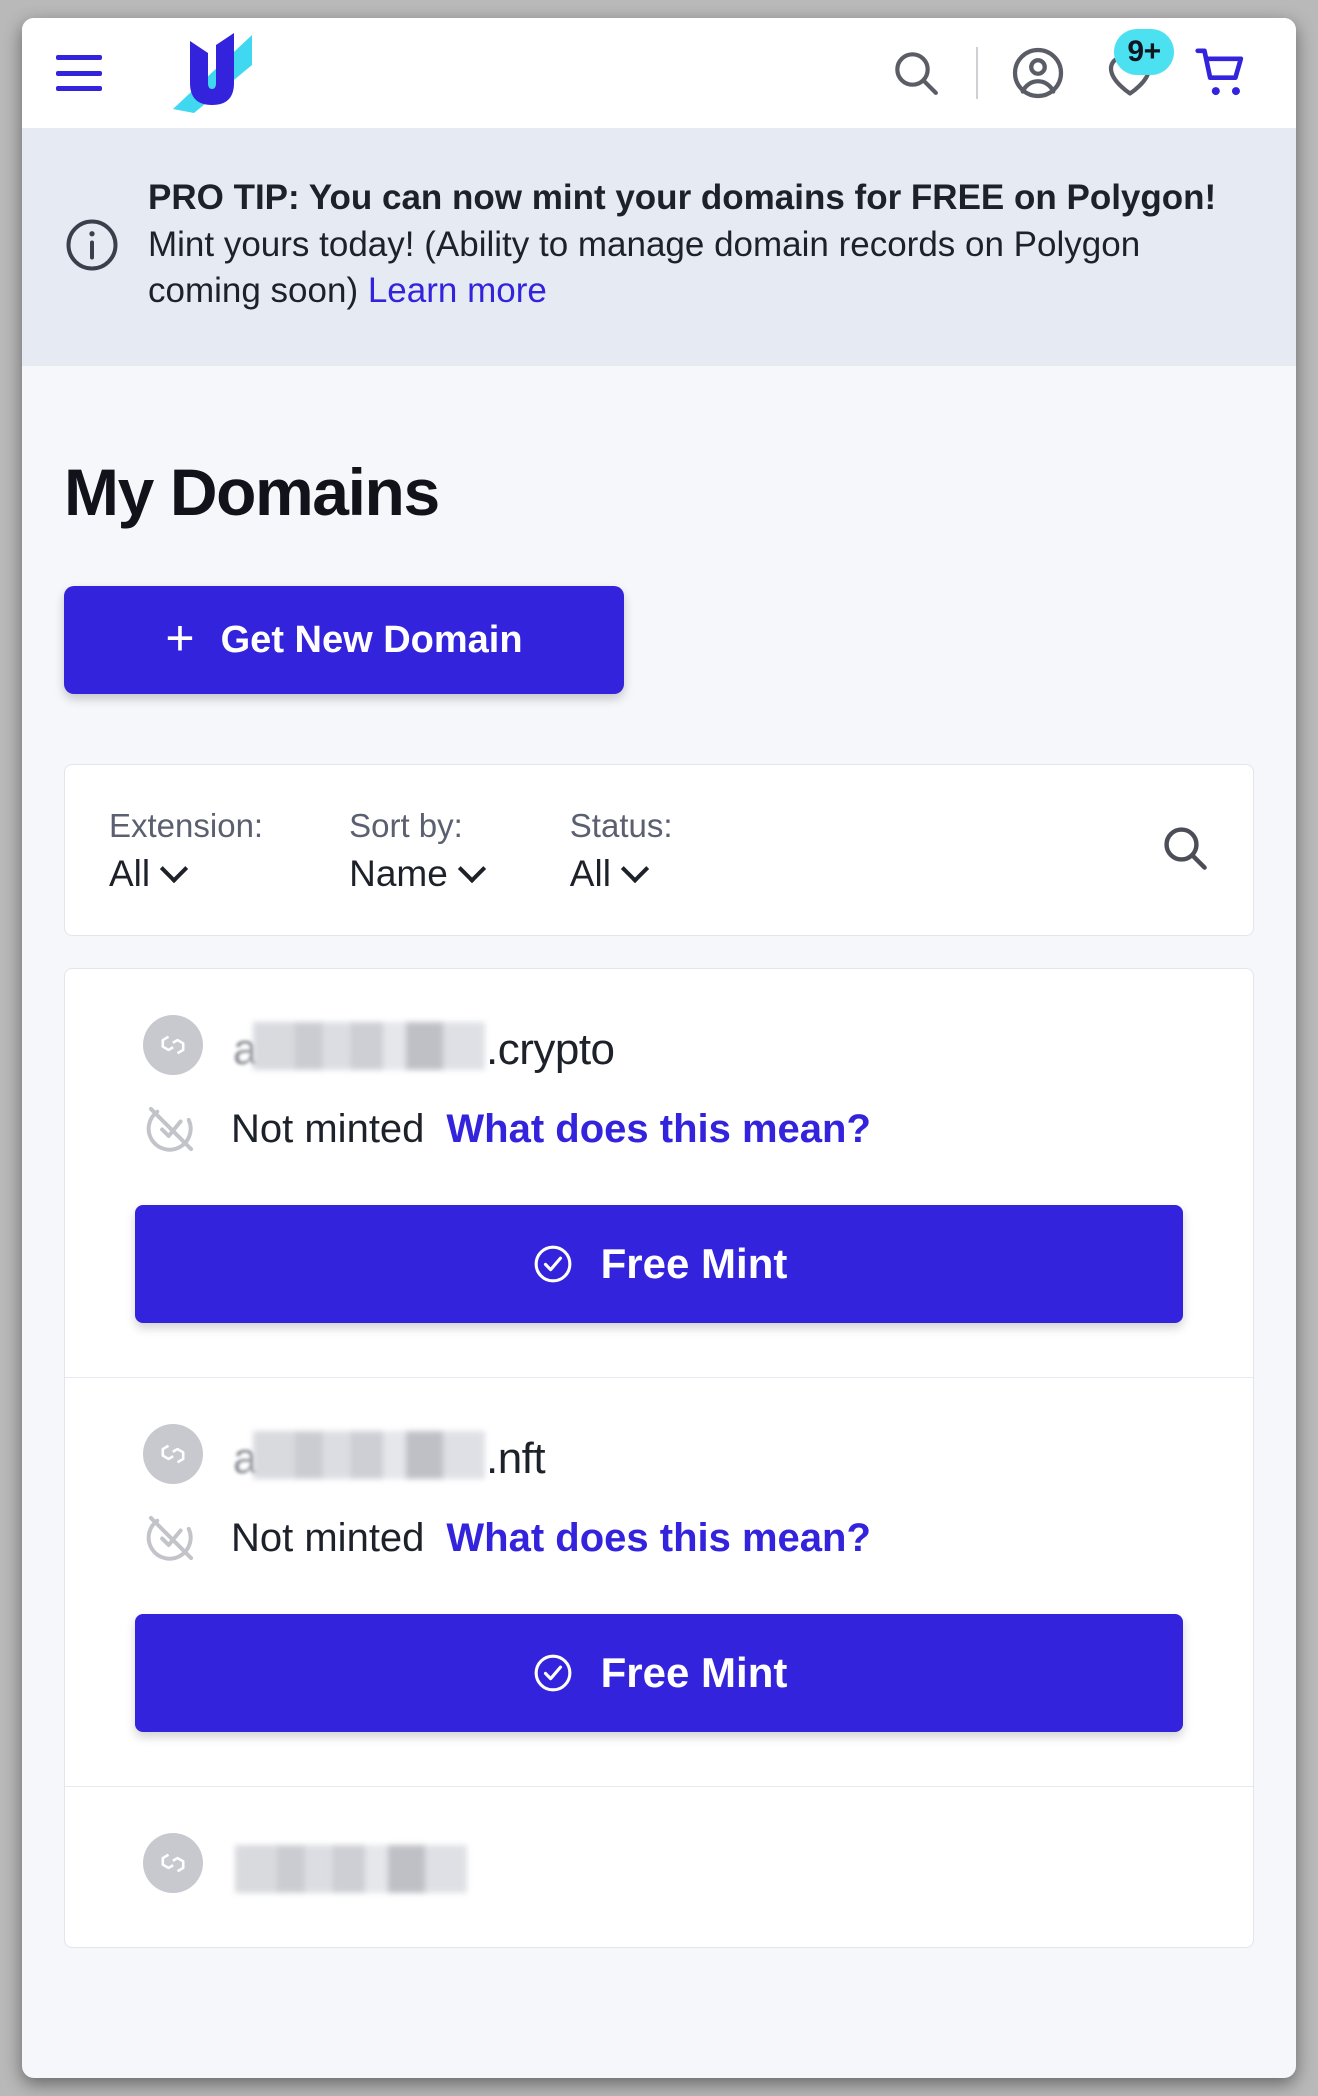  Describe the element at coordinates (977, 73) in the screenshot. I see `header-divider` at that location.